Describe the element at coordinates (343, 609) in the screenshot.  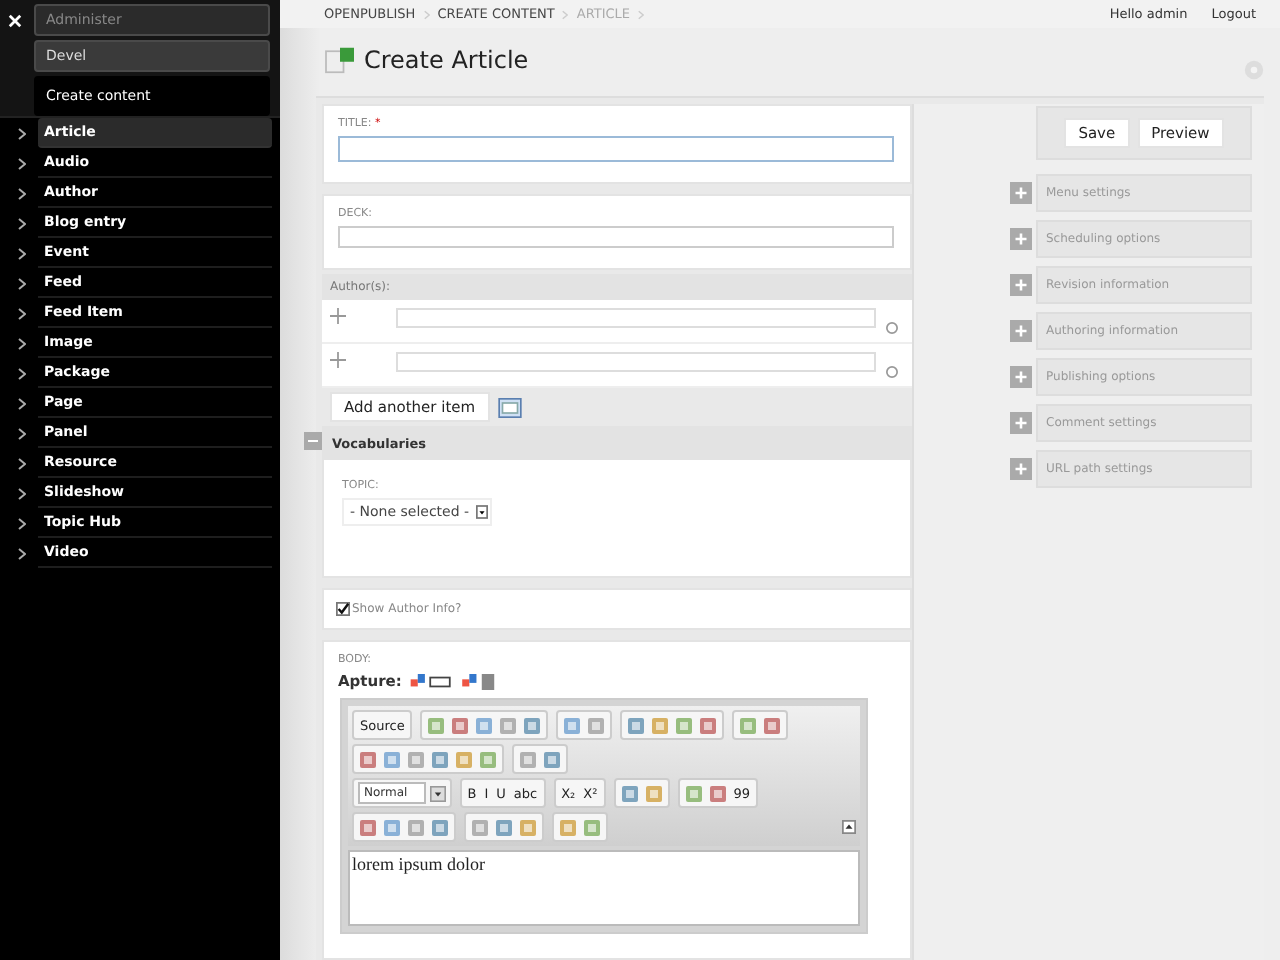
I see `checkbox` at that location.